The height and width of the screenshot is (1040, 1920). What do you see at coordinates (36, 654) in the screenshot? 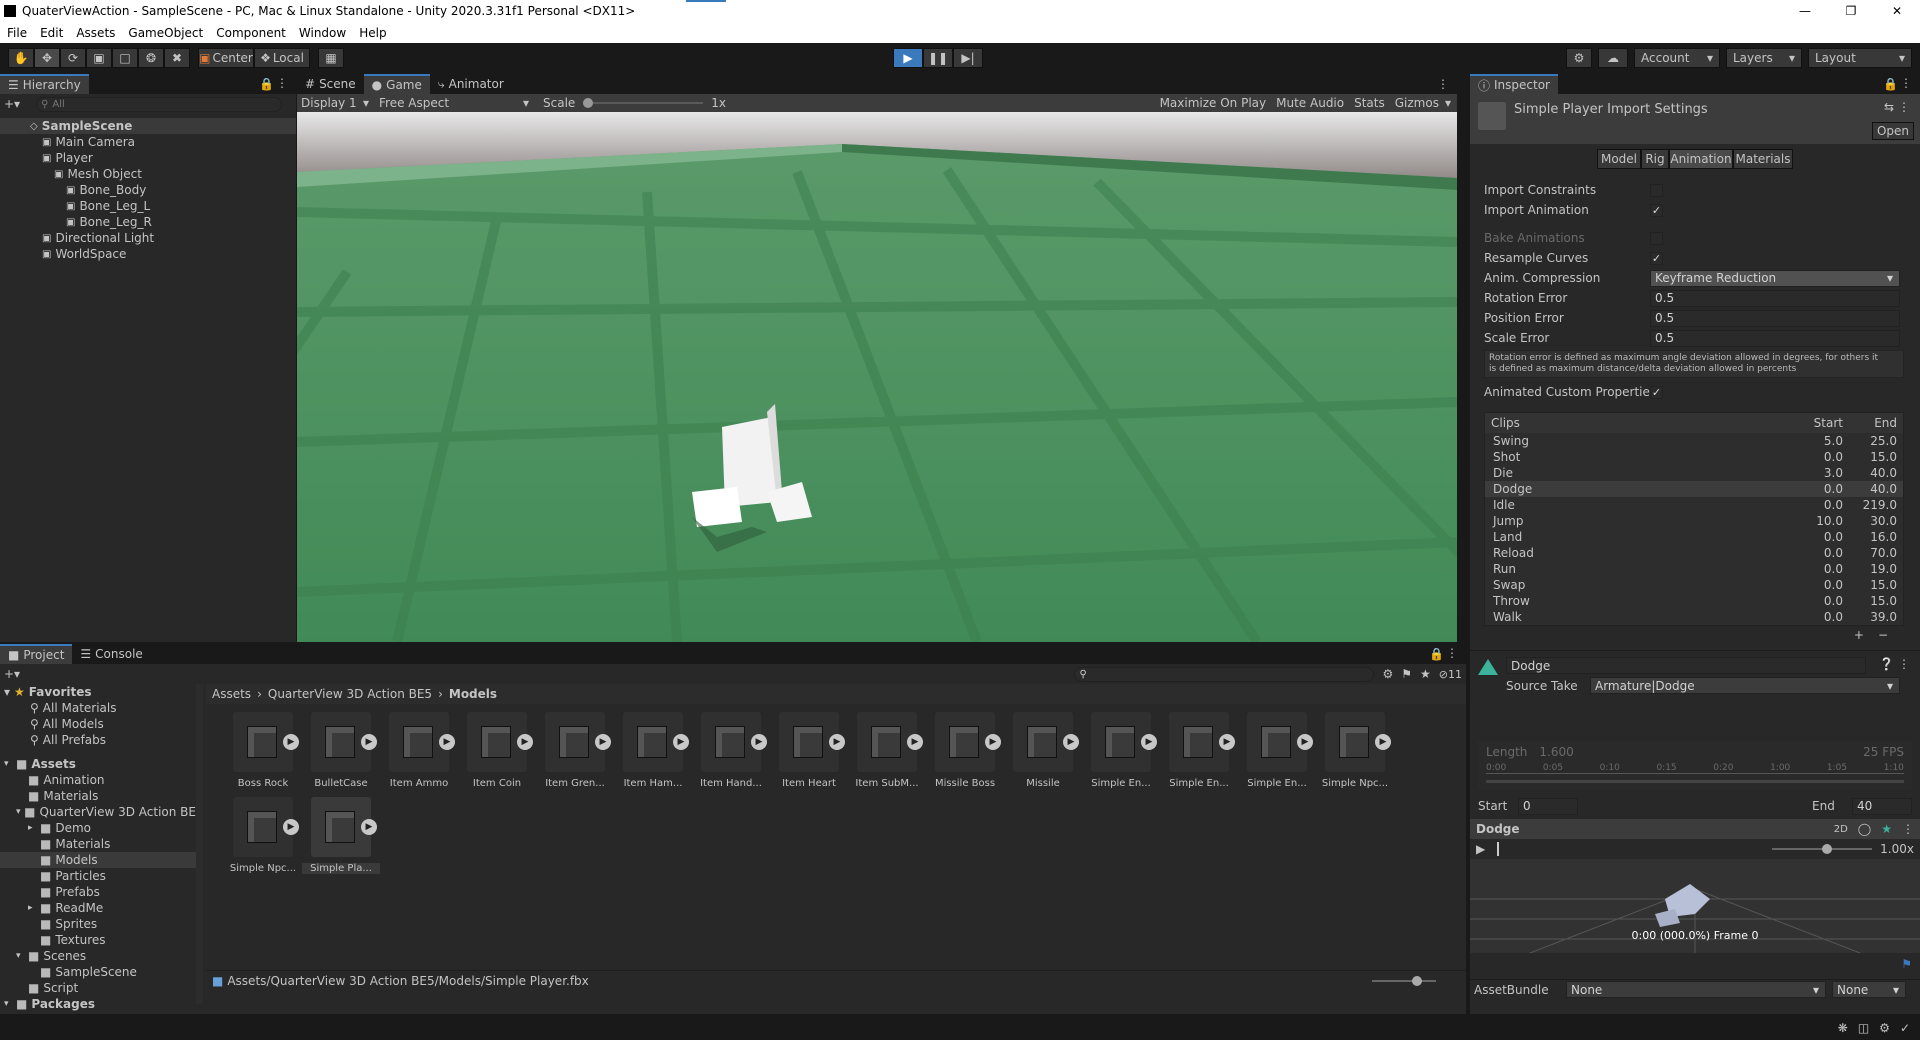
I see `tab-project: ■ Project` at bounding box center [36, 654].